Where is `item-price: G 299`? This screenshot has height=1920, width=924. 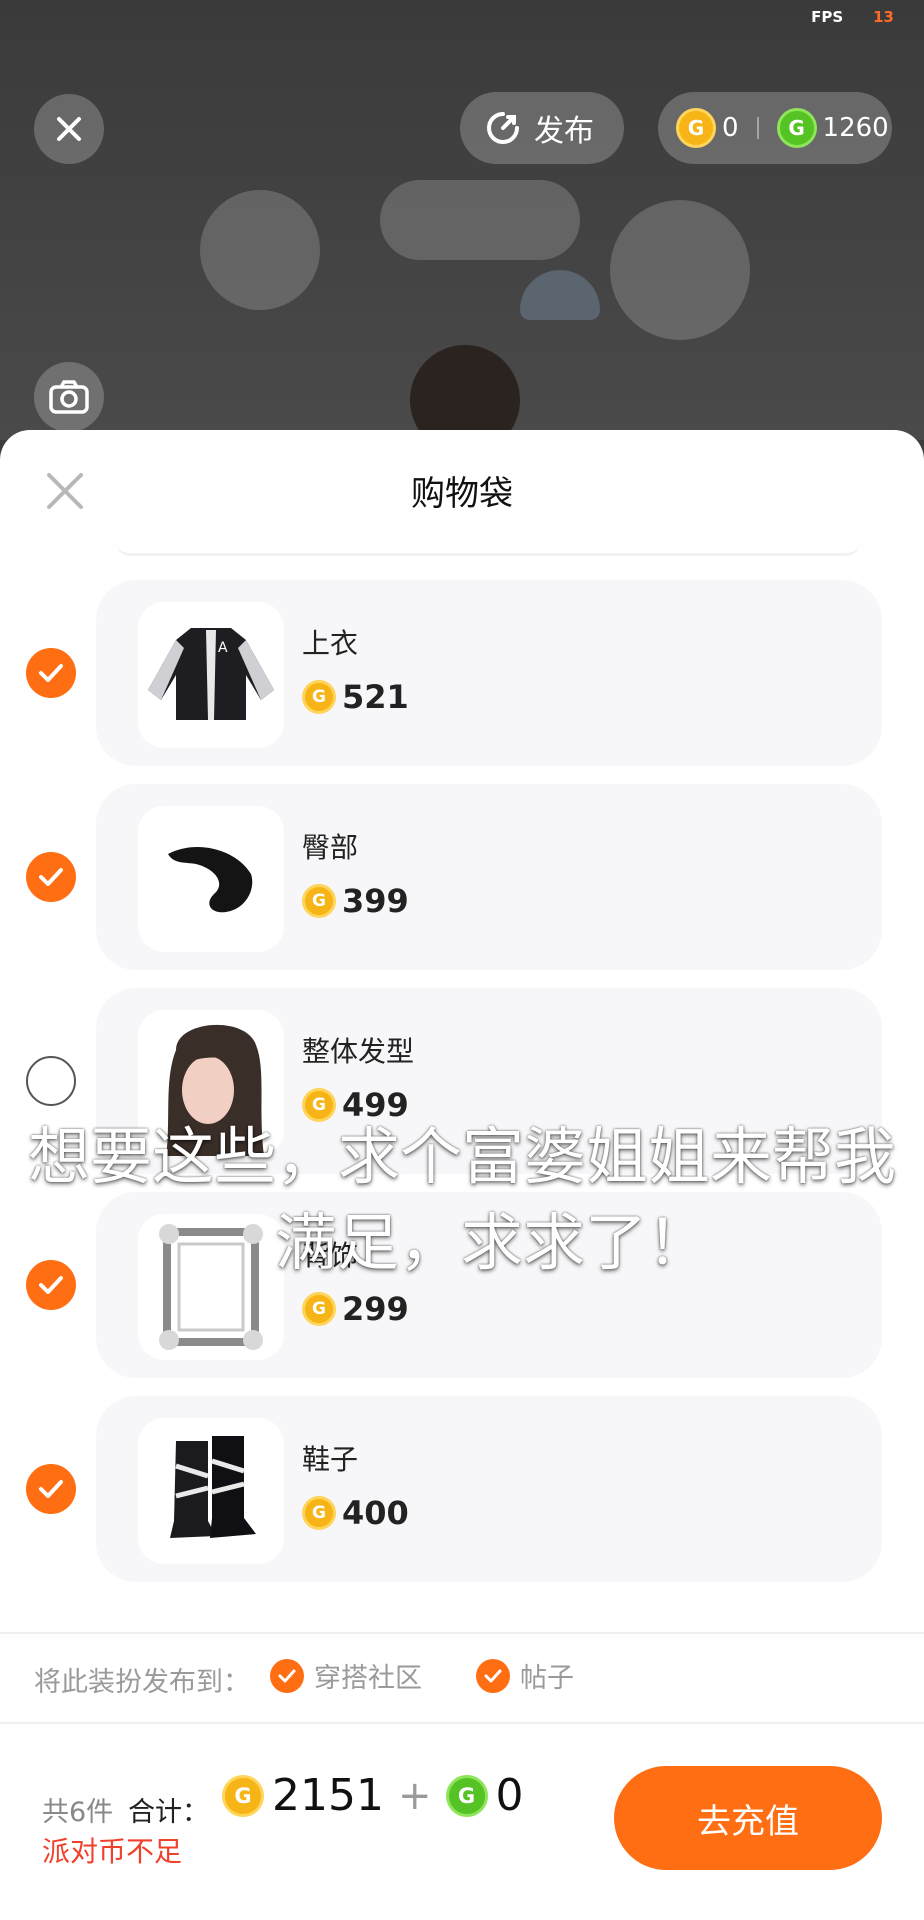
item-price: G 299 is located at coordinates (355, 1309).